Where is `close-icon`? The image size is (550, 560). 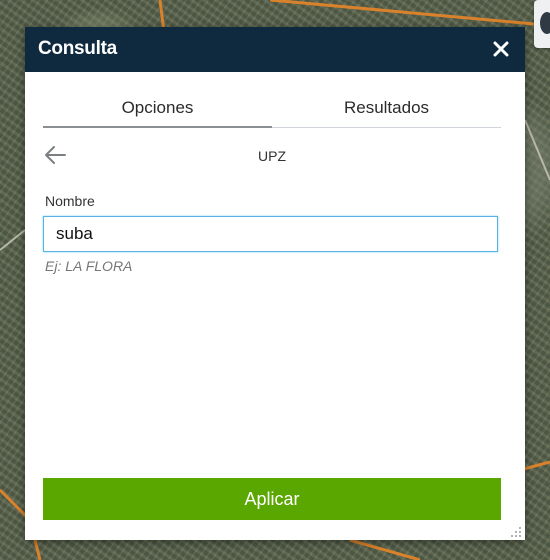 close-icon is located at coordinates (501, 49).